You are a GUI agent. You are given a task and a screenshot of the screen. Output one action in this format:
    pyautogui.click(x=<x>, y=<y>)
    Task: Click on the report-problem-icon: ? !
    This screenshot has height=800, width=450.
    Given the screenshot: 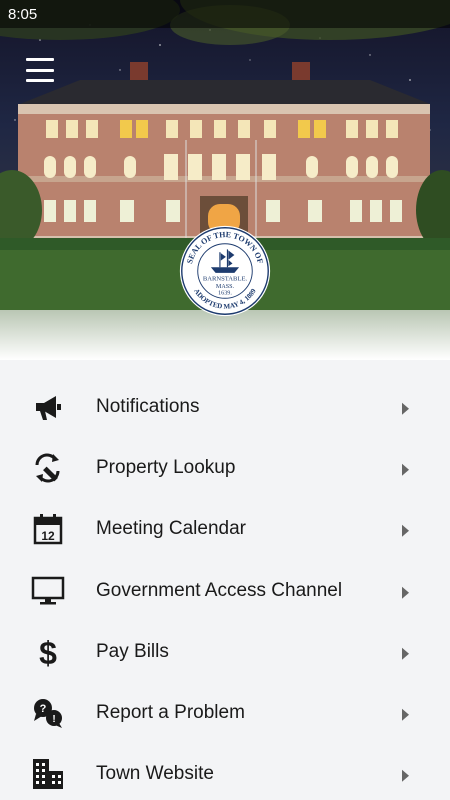 What is the action you would take?
    pyautogui.click(x=48, y=713)
    